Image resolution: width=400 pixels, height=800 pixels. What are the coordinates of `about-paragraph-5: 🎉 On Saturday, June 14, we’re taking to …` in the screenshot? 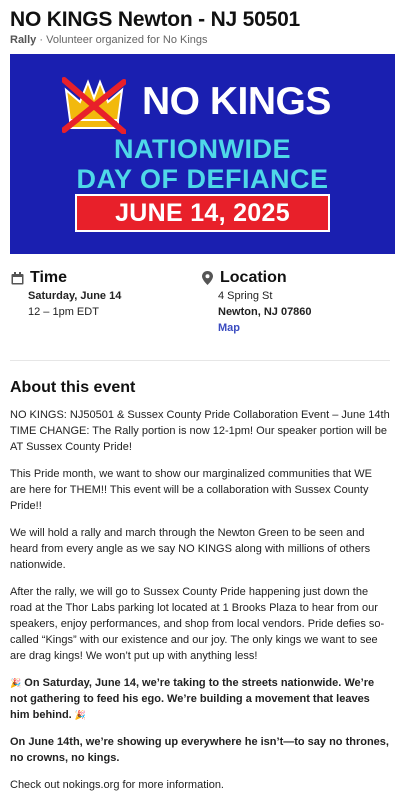 It's located at (200, 699).